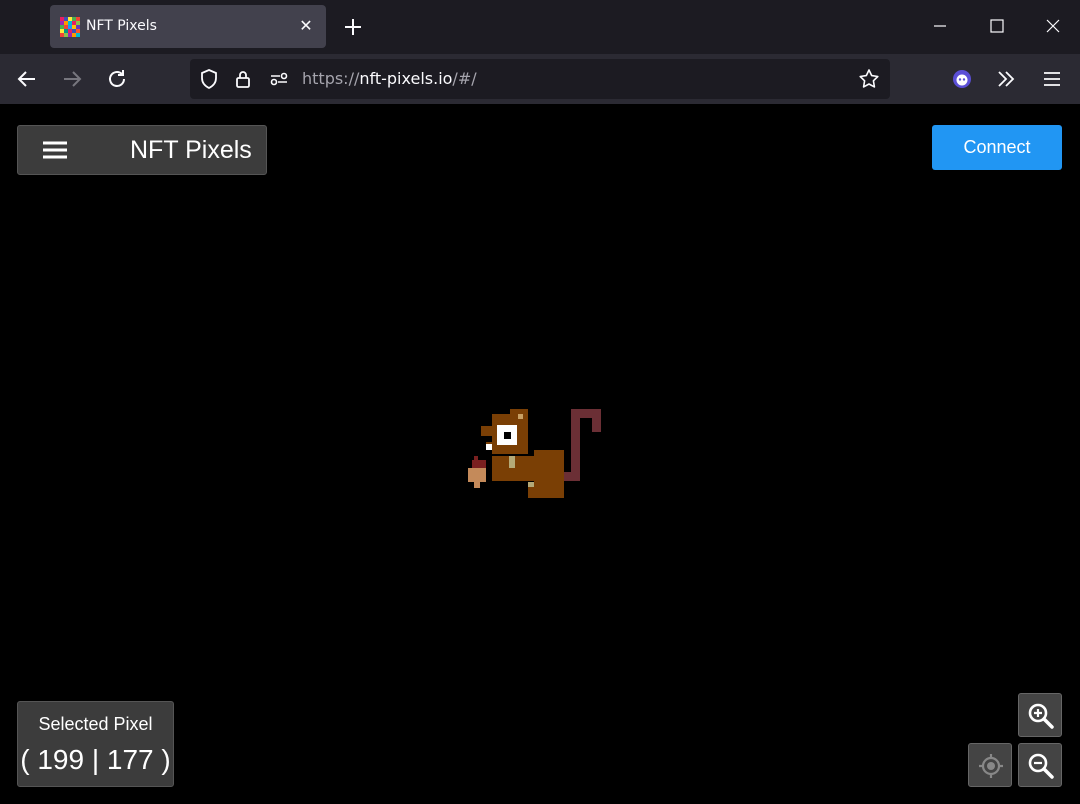  Describe the element at coordinates (72, 79) in the screenshot. I see `forward-icon` at that location.